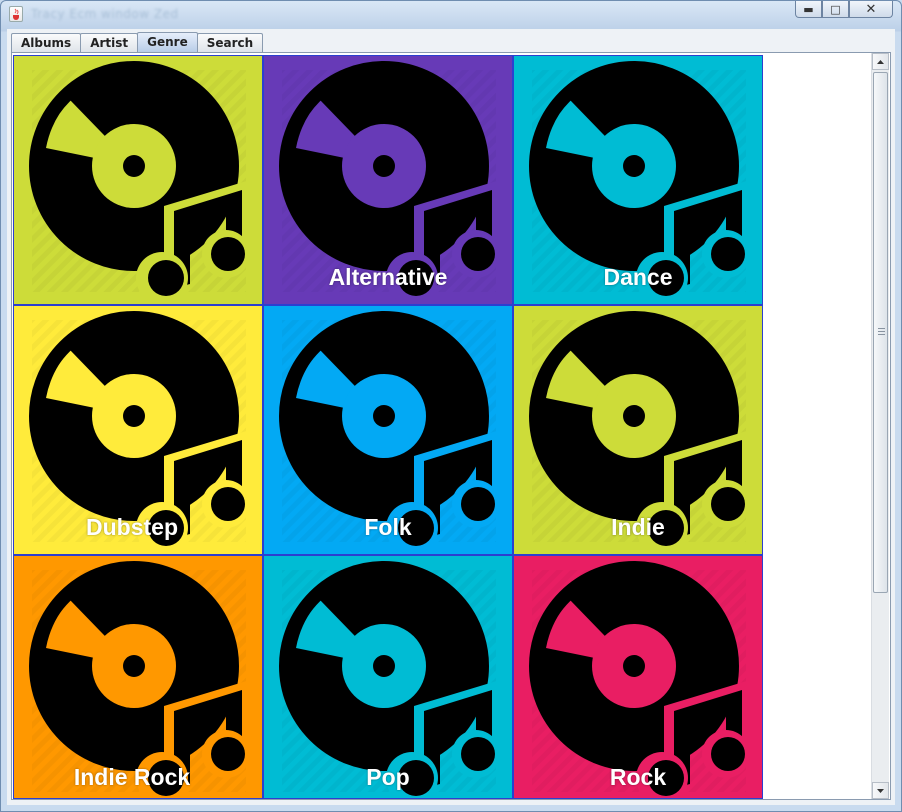 Image resolution: width=902 pixels, height=812 pixels. I want to click on vertical-scrollbar, so click(880, 426).